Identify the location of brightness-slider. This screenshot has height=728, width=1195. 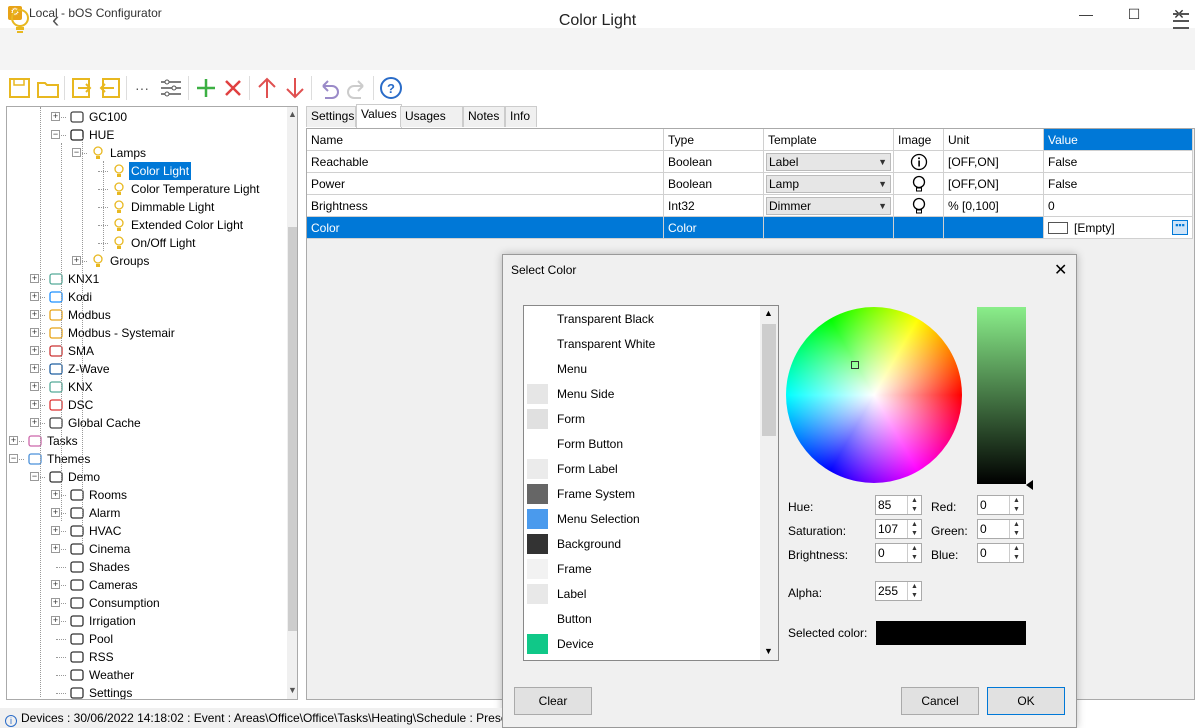
(1001, 395).